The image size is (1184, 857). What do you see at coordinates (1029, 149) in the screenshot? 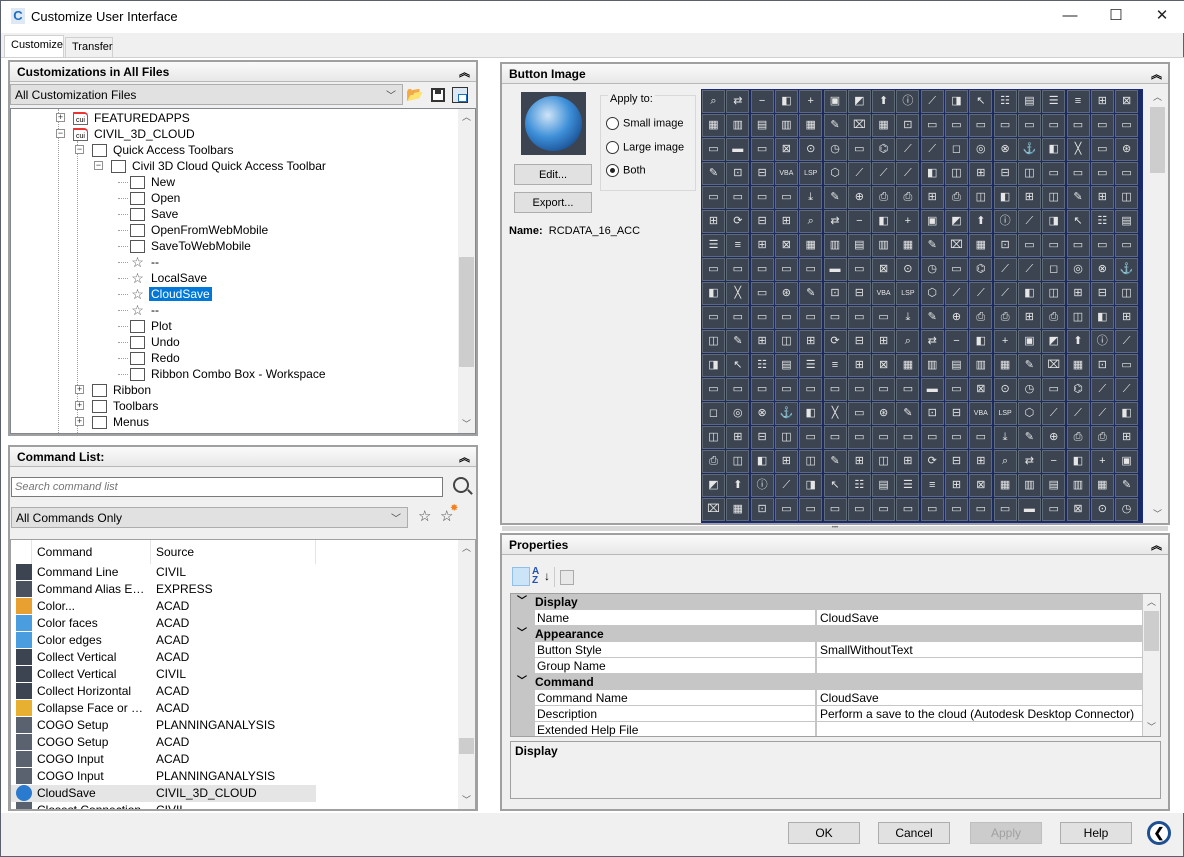
I see `button-image-cell: ⚓` at bounding box center [1029, 149].